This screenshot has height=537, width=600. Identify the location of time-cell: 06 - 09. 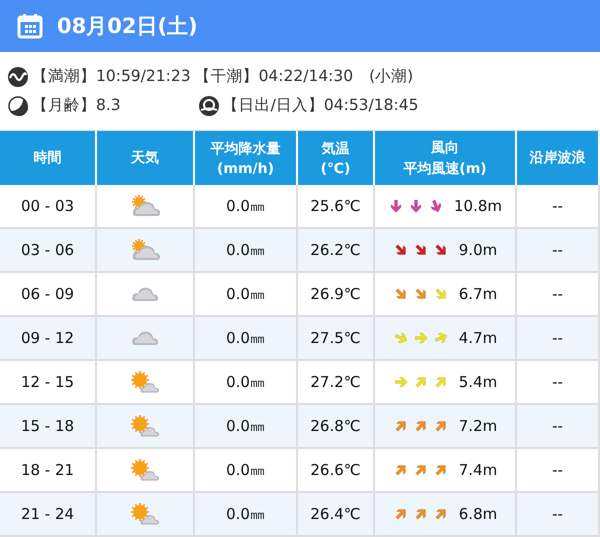
(48, 295).